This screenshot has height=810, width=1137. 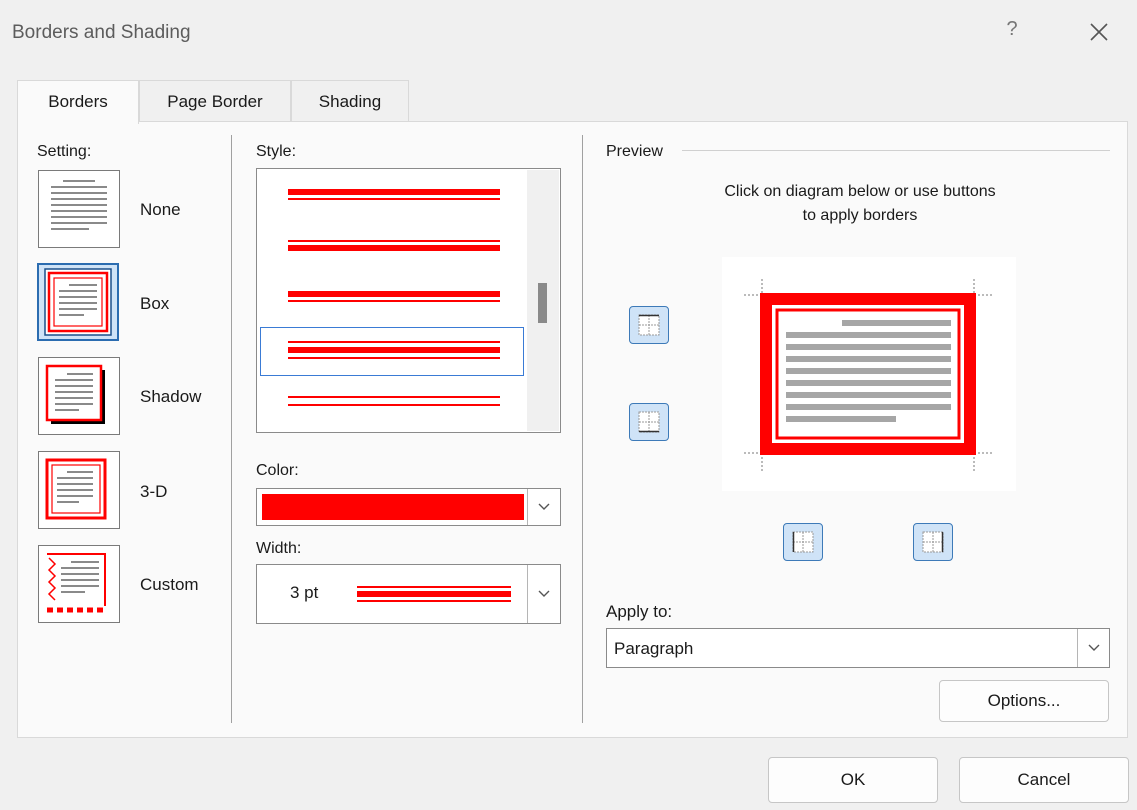 I want to click on color-swatch, so click(x=393, y=507).